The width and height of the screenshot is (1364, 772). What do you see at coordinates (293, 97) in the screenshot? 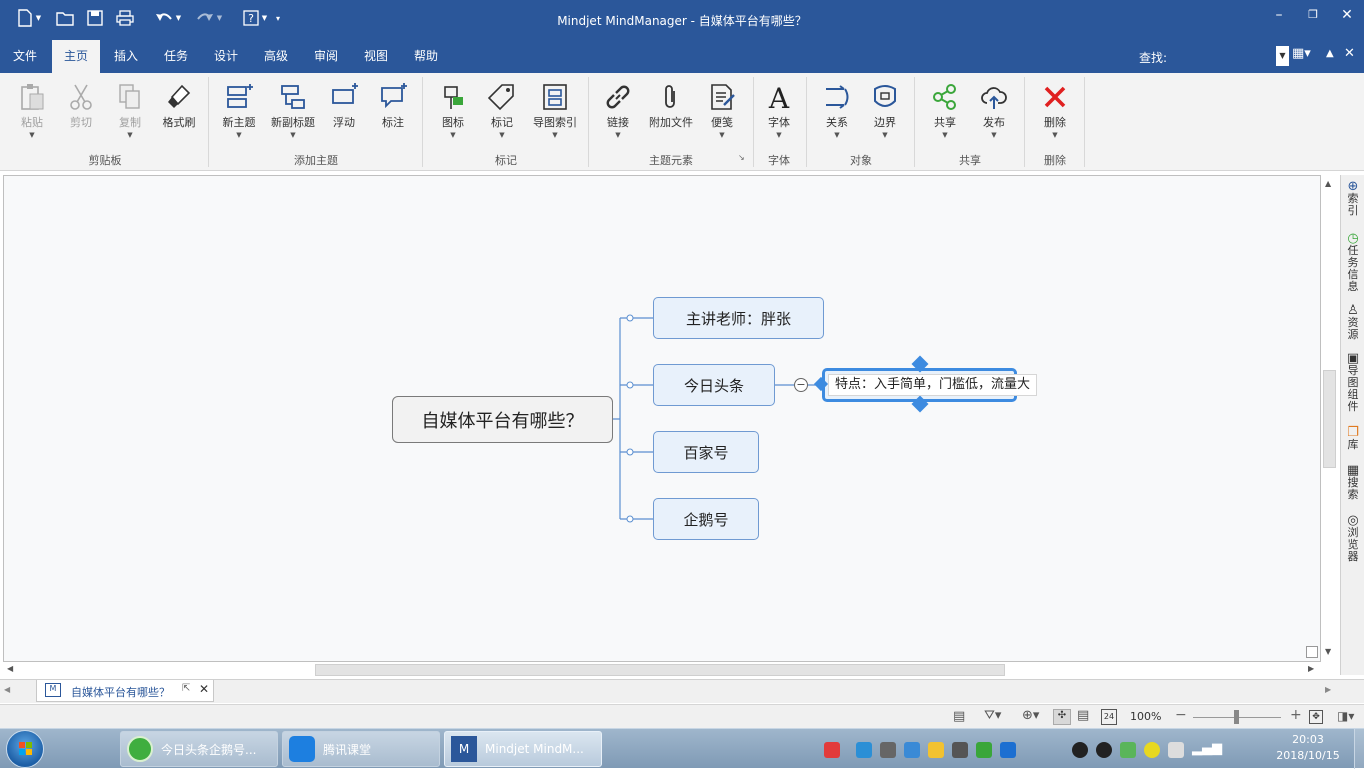
I see `new-subtopic-icon` at bounding box center [293, 97].